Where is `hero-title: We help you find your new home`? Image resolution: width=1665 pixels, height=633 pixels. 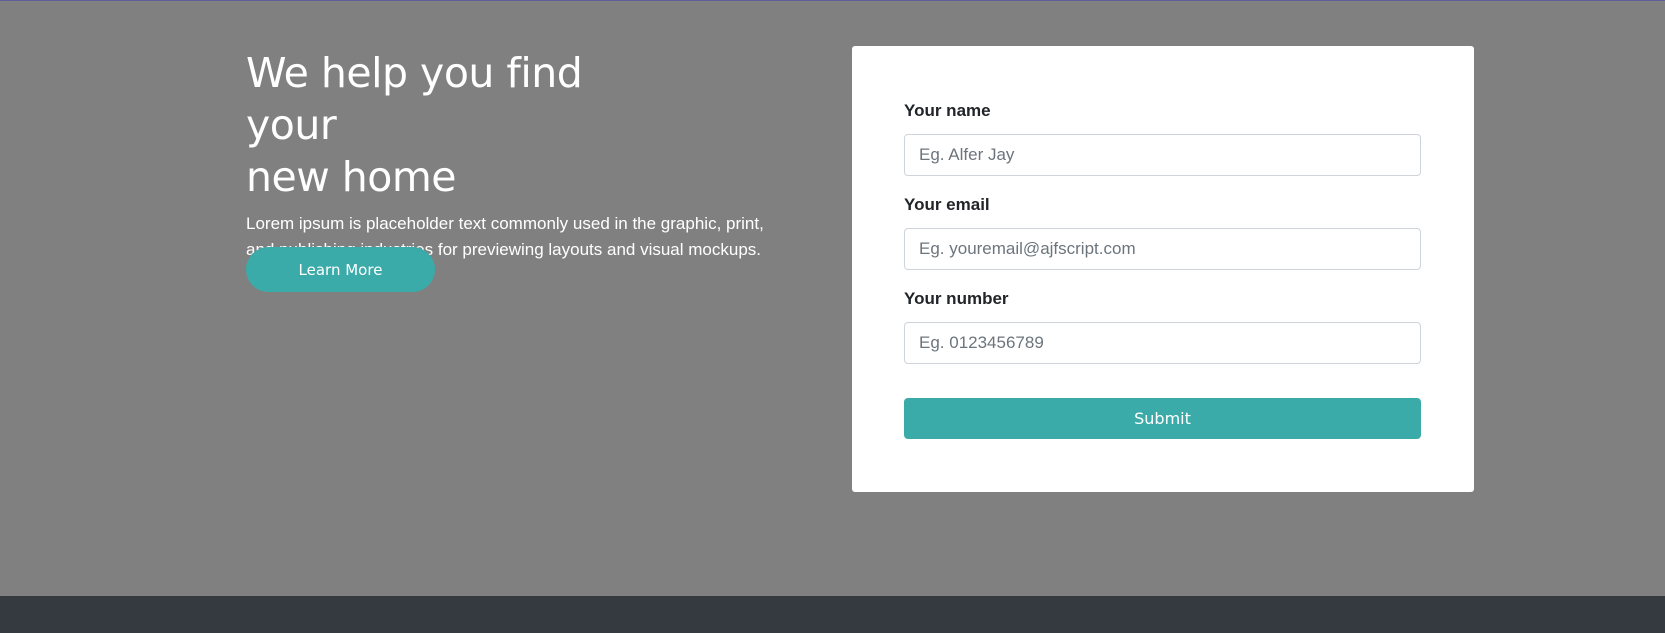 hero-title: We help you find your new home is located at coordinates (456, 125).